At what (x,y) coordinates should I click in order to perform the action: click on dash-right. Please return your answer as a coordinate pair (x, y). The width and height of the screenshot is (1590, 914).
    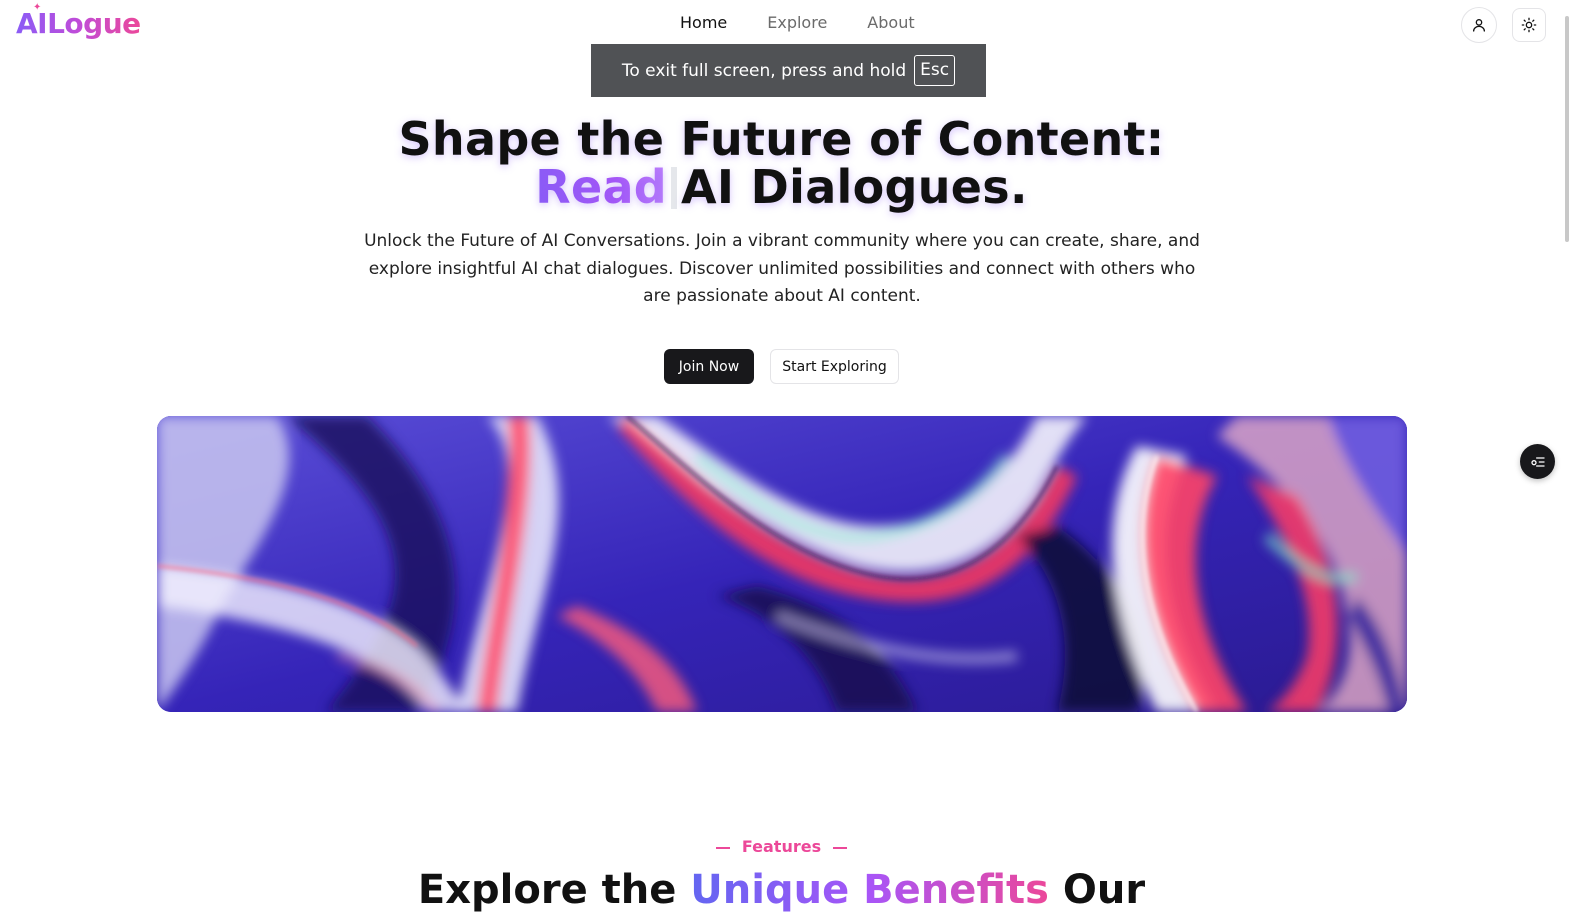
    Looking at the image, I should click on (840, 847).